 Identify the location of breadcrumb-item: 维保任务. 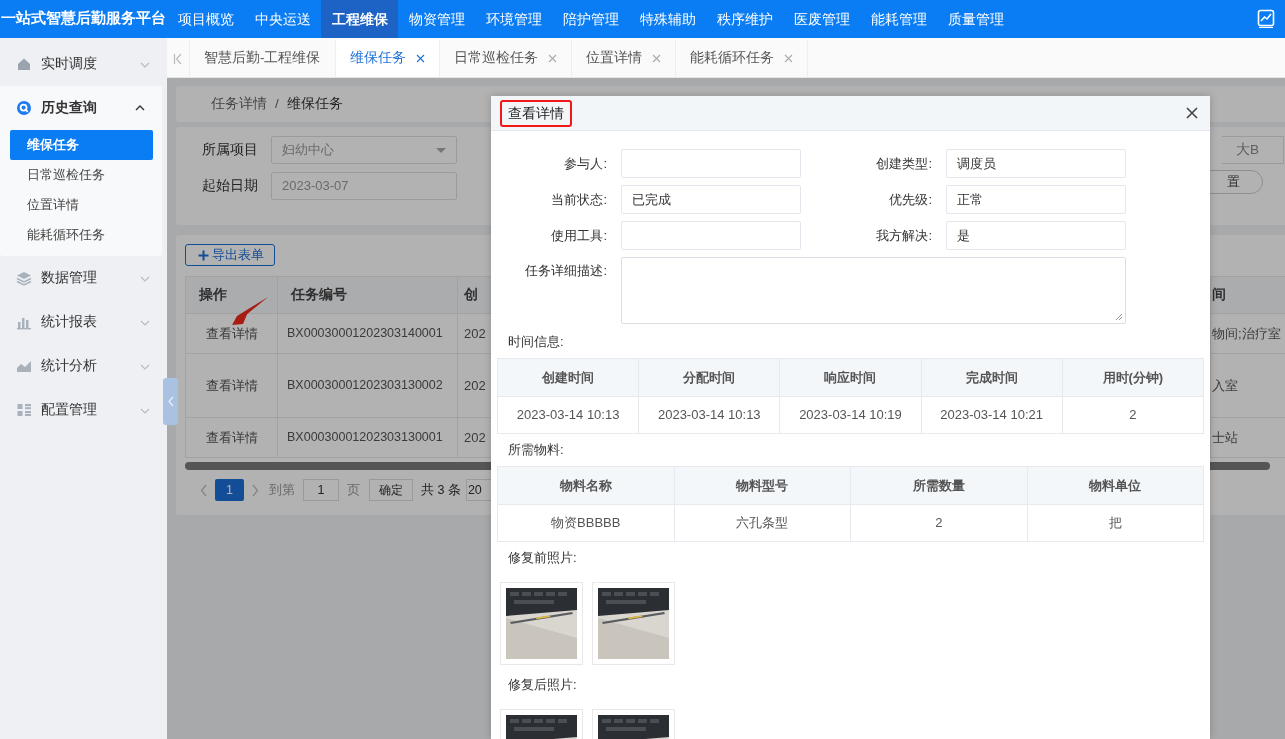
(314, 103).